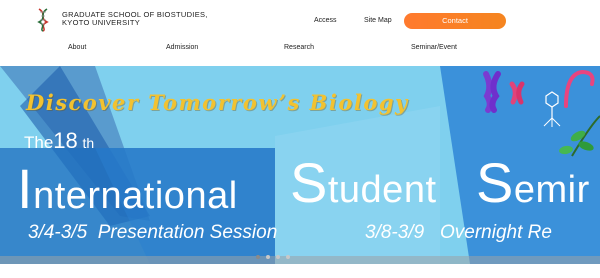 The height and width of the screenshot is (278, 600). I want to click on edition-label: The18 th, so click(59, 141).